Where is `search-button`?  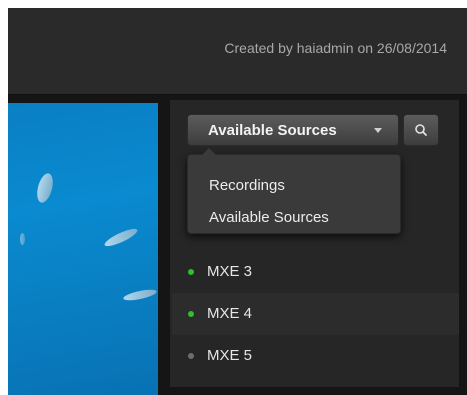 search-button is located at coordinates (421, 130).